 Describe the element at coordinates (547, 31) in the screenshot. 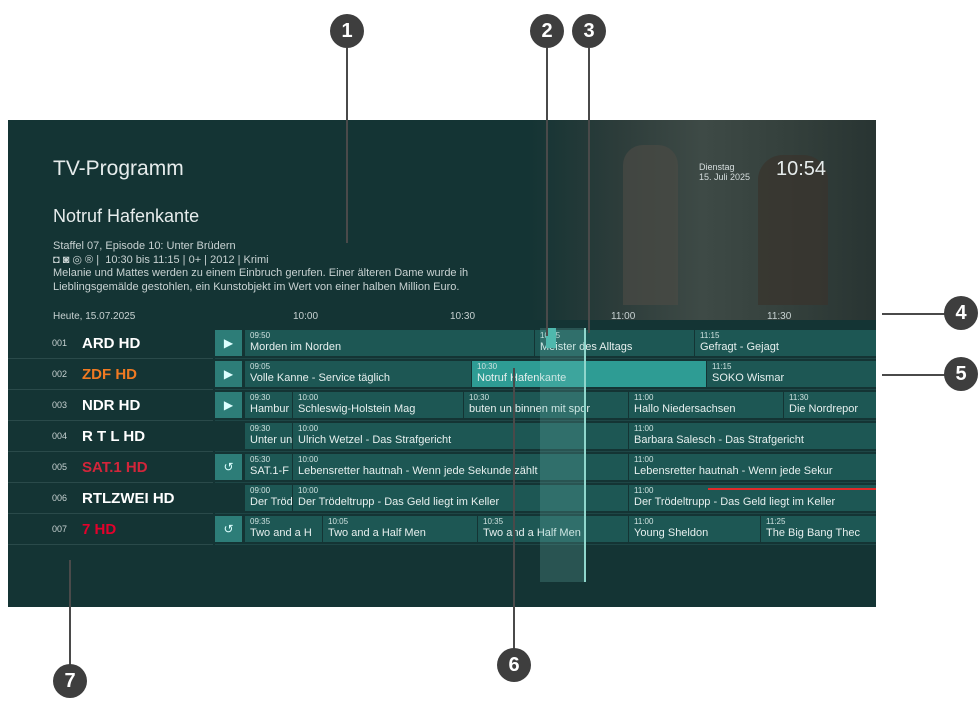

I see `callout-marker: 2` at that location.